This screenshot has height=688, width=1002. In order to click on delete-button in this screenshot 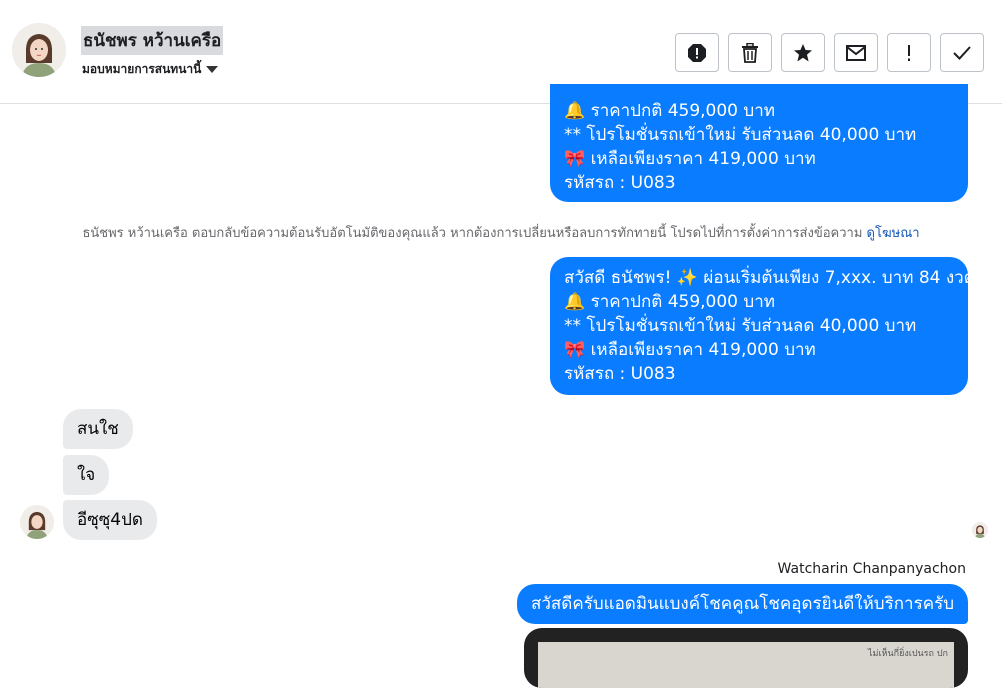, I will do `click(750, 52)`.